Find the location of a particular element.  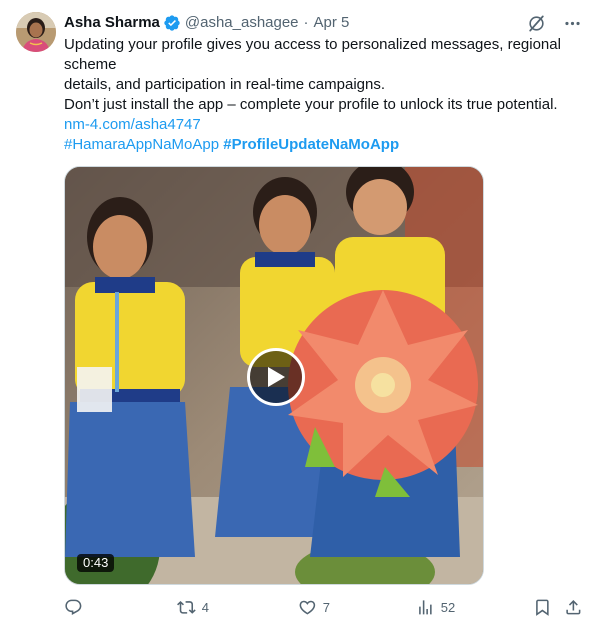

tweet-link: nm-4.com/asha4747 is located at coordinates (132, 124).